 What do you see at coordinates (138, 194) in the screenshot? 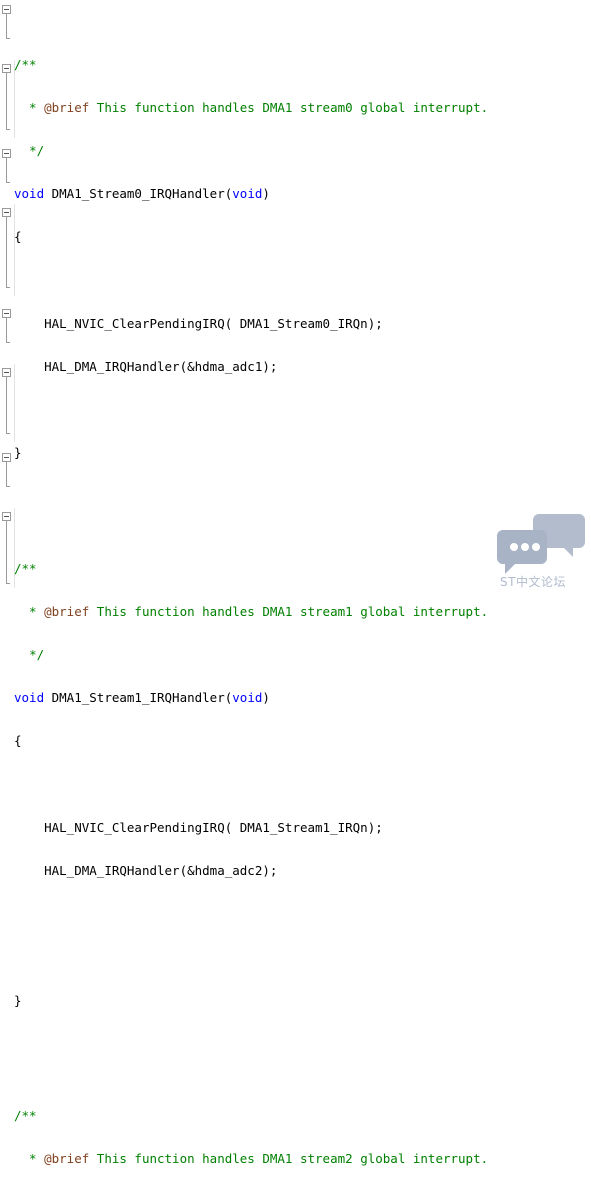
I see `function-name: DMA1_Stream0_IRQHandler(` at bounding box center [138, 194].